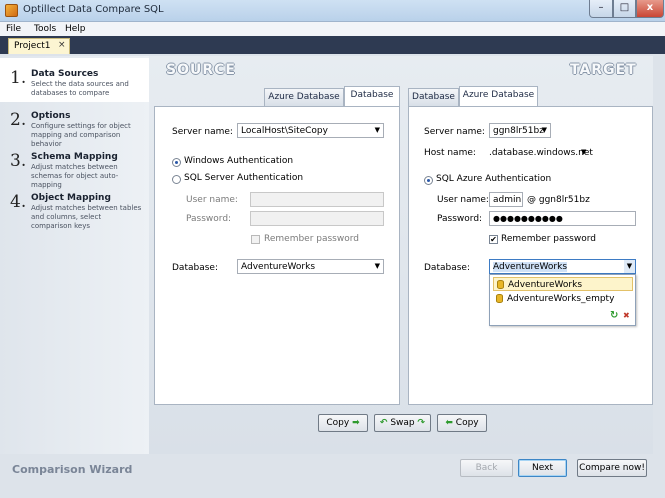 This screenshot has height=498, width=665. What do you see at coordinates (449, 423) in the screenshot?
I see `arrow-left-icon: ⬅` at bounding box center [449, 423].